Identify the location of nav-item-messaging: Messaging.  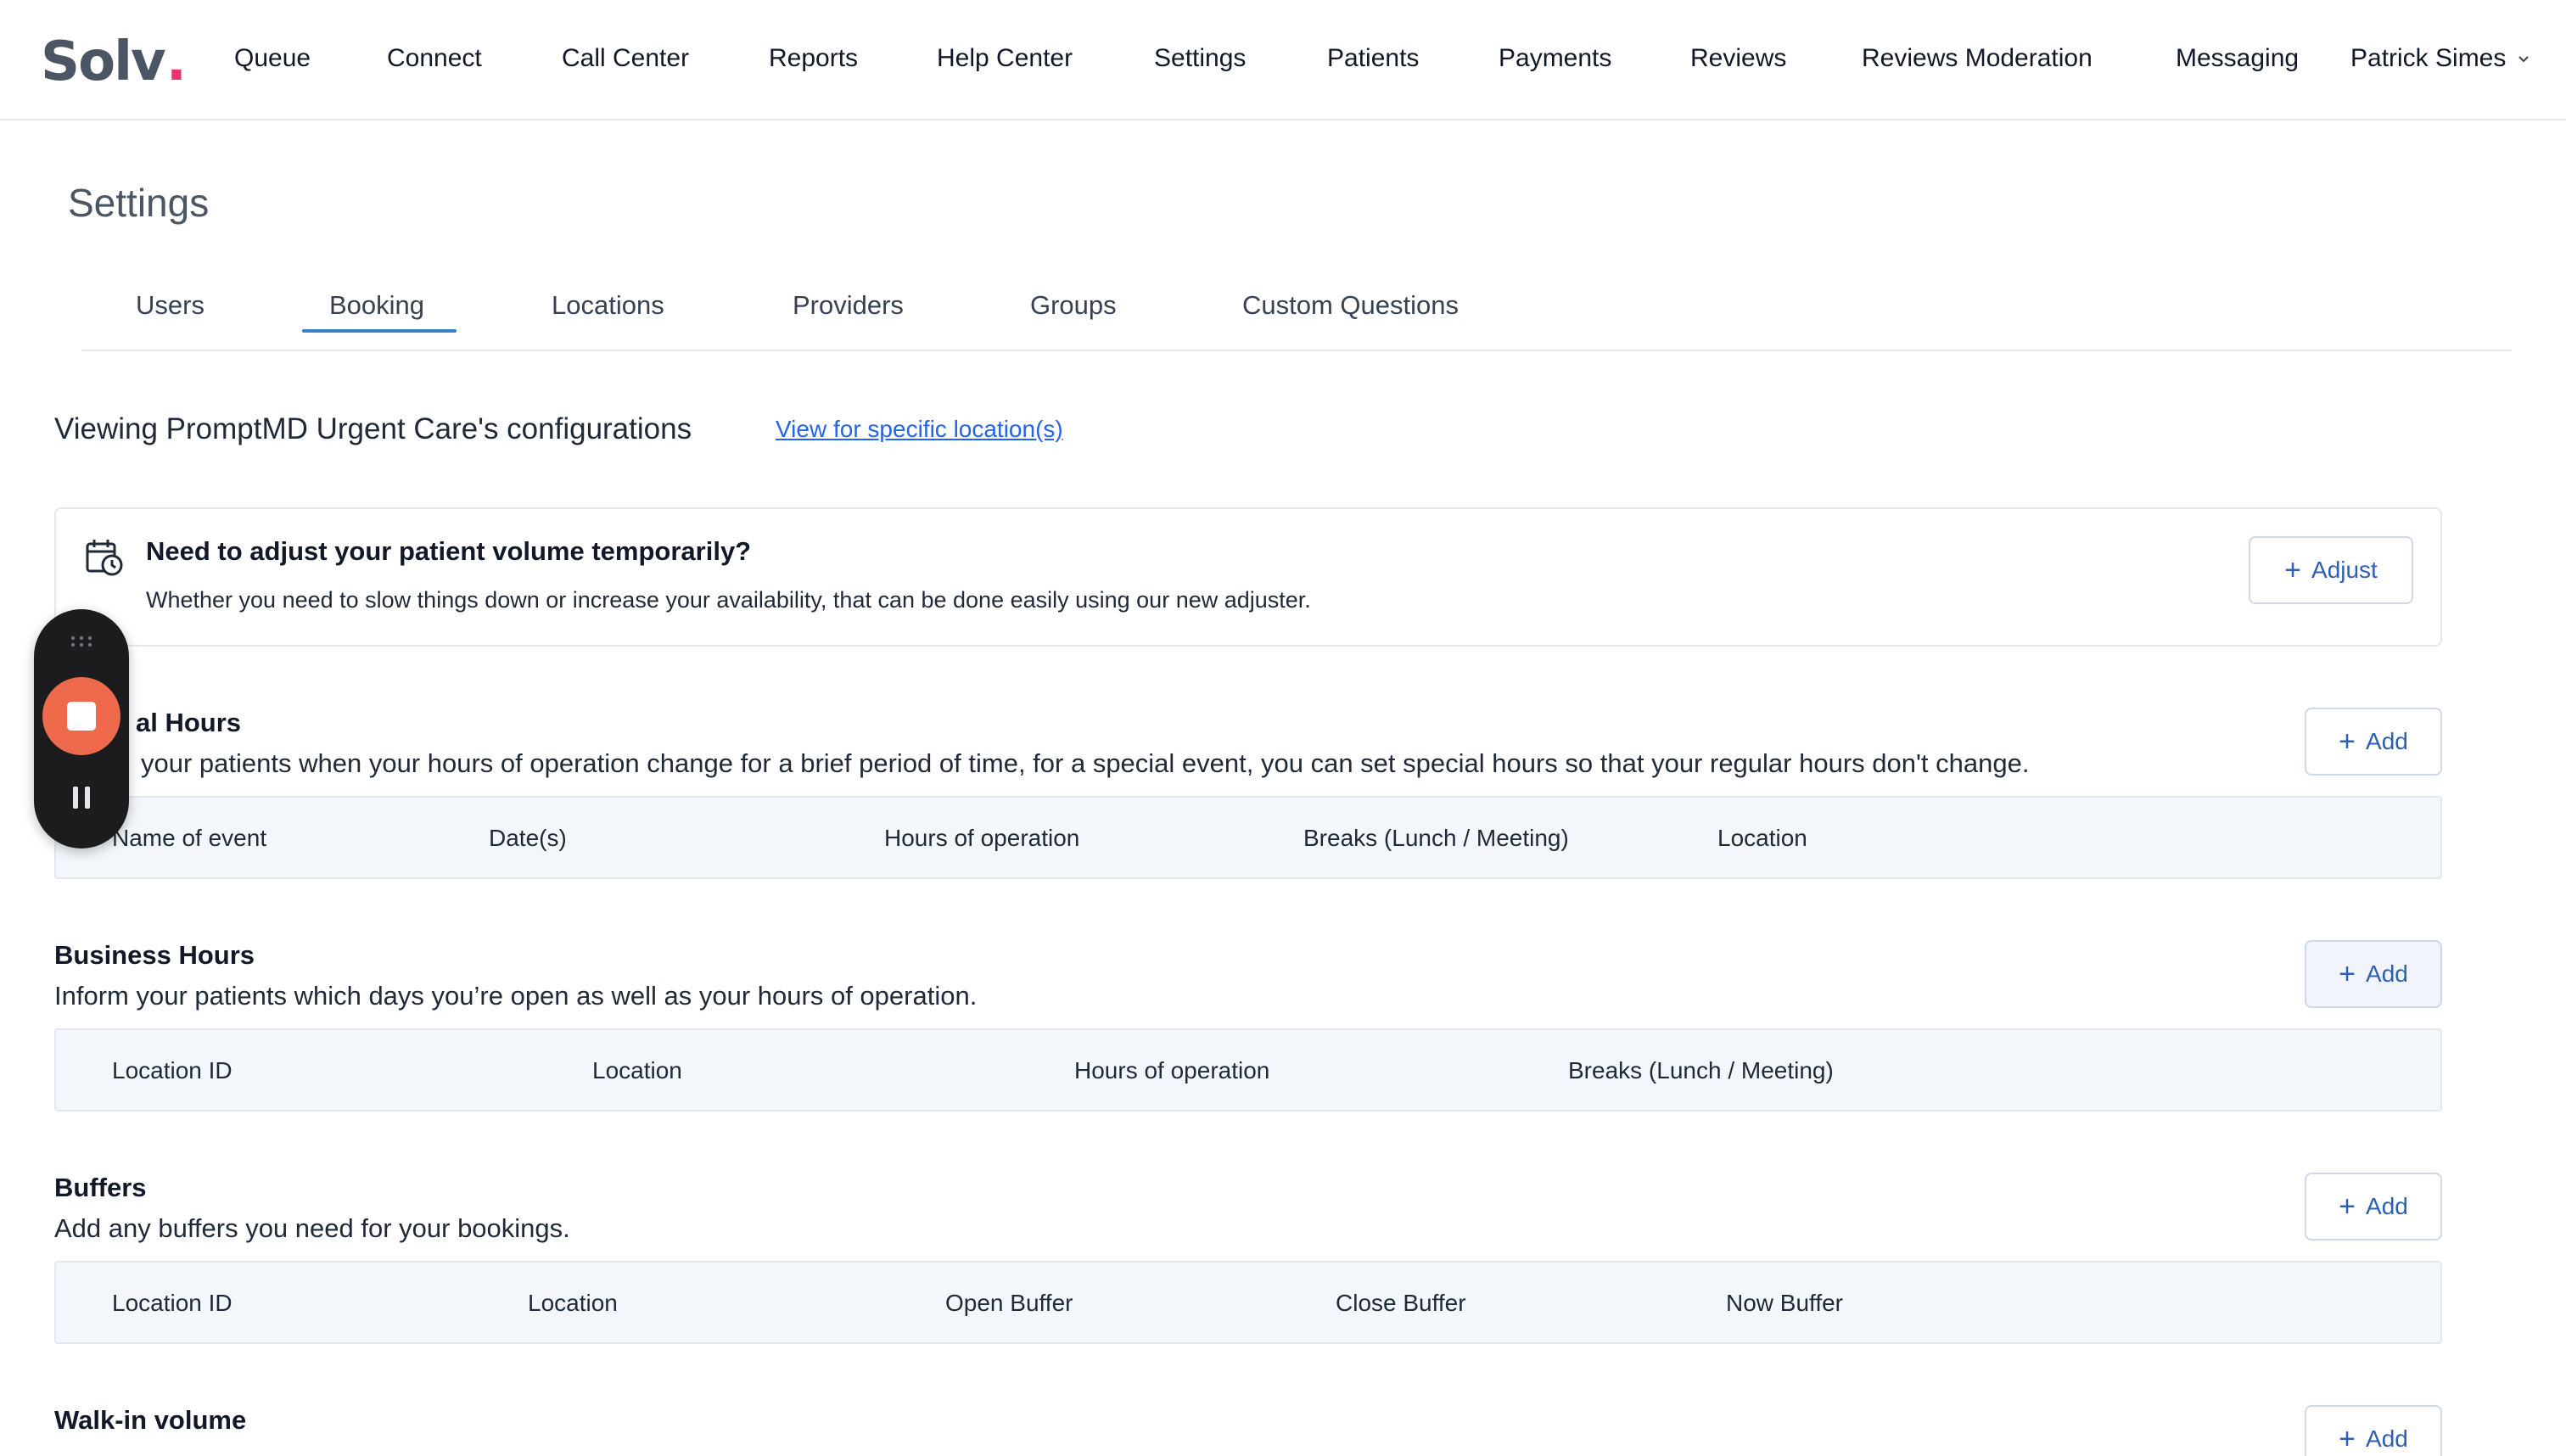
(2237, 58).